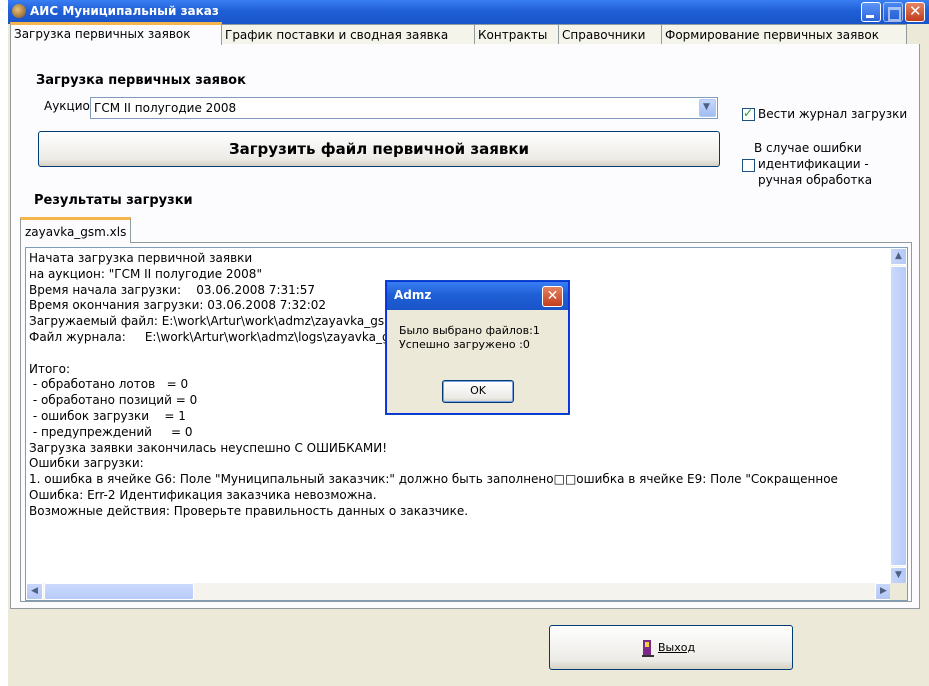  Describe the element at coordinates (379, 149) in the screenshot. I see `upload-file-button: Загрузить файл первичной заявки` at that location.